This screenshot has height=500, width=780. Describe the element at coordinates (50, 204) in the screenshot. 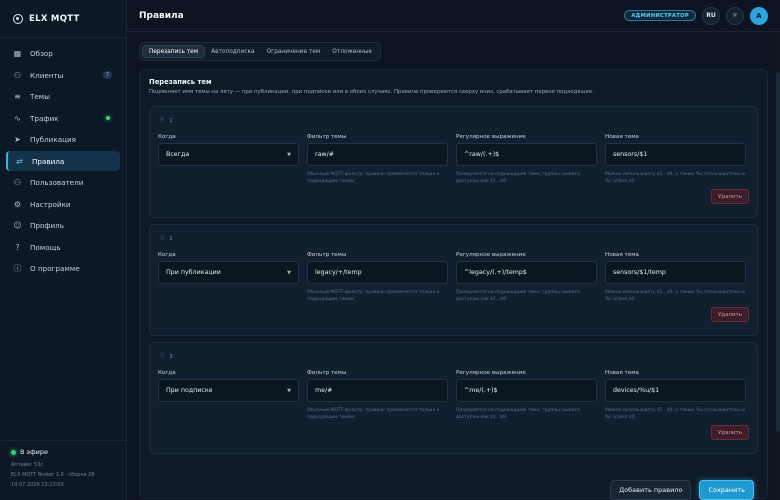

I see `sidebar-item-label: Настройки` at that location.